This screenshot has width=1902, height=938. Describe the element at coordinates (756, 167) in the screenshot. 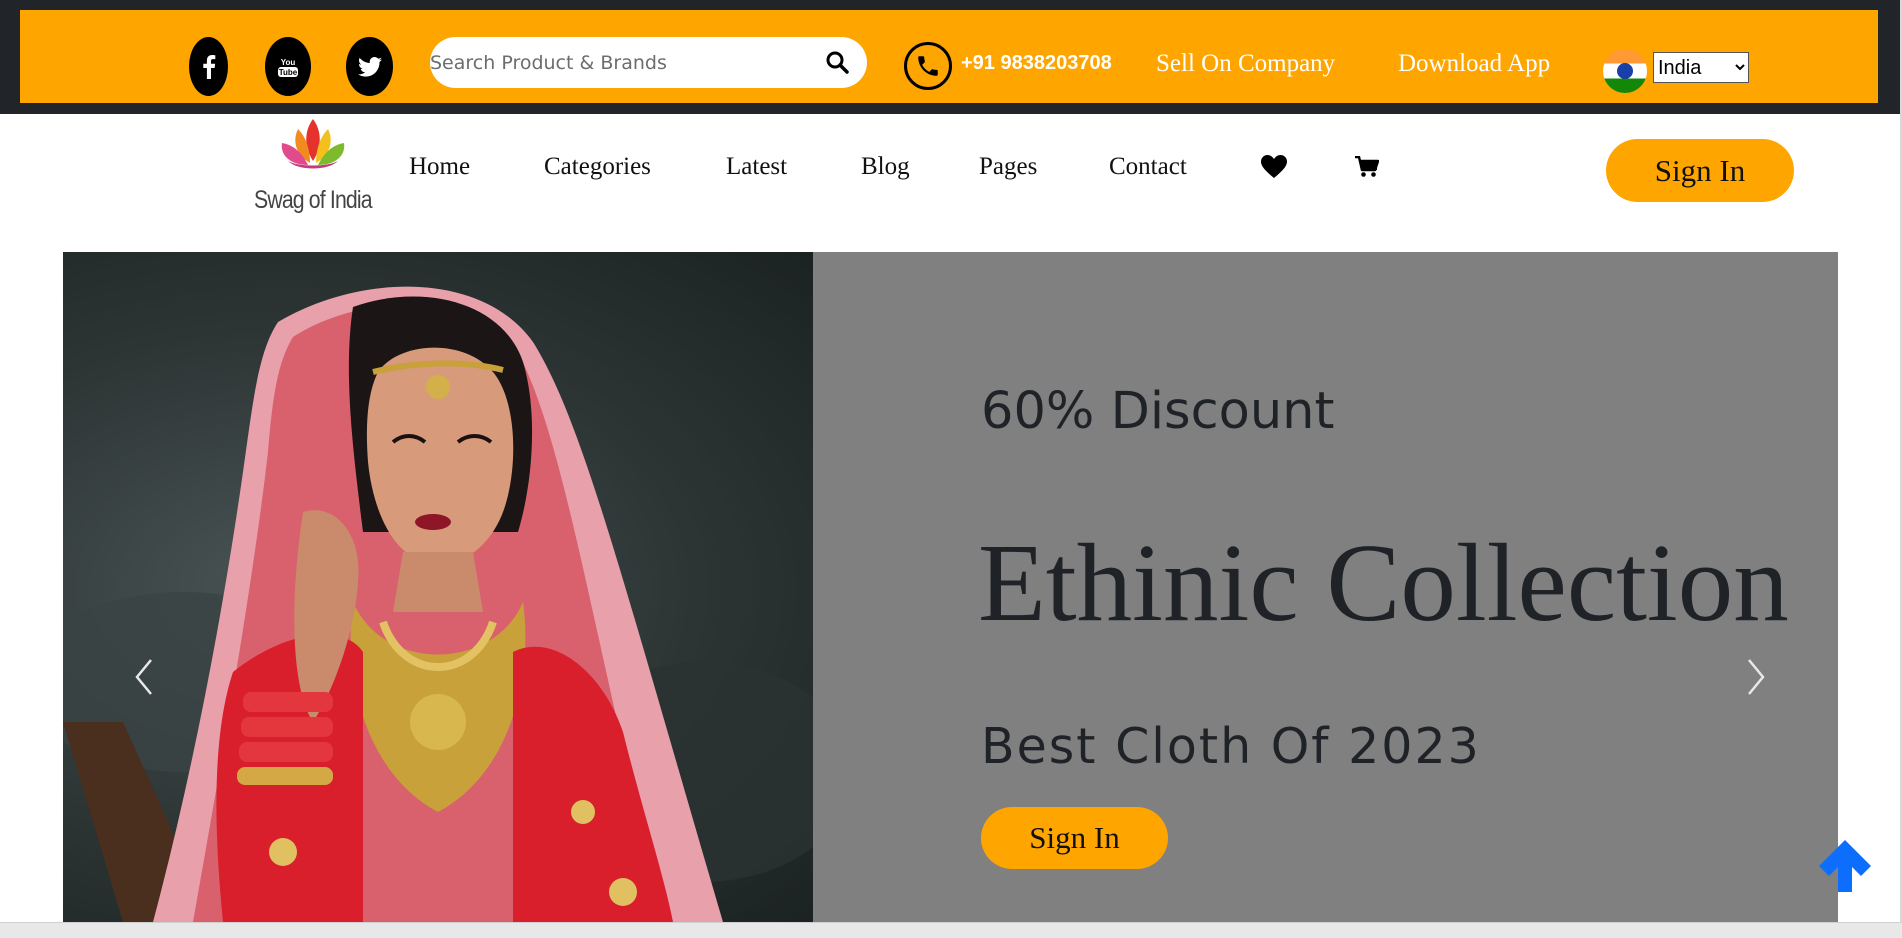

I see `nav-latest: Latest` at that location.